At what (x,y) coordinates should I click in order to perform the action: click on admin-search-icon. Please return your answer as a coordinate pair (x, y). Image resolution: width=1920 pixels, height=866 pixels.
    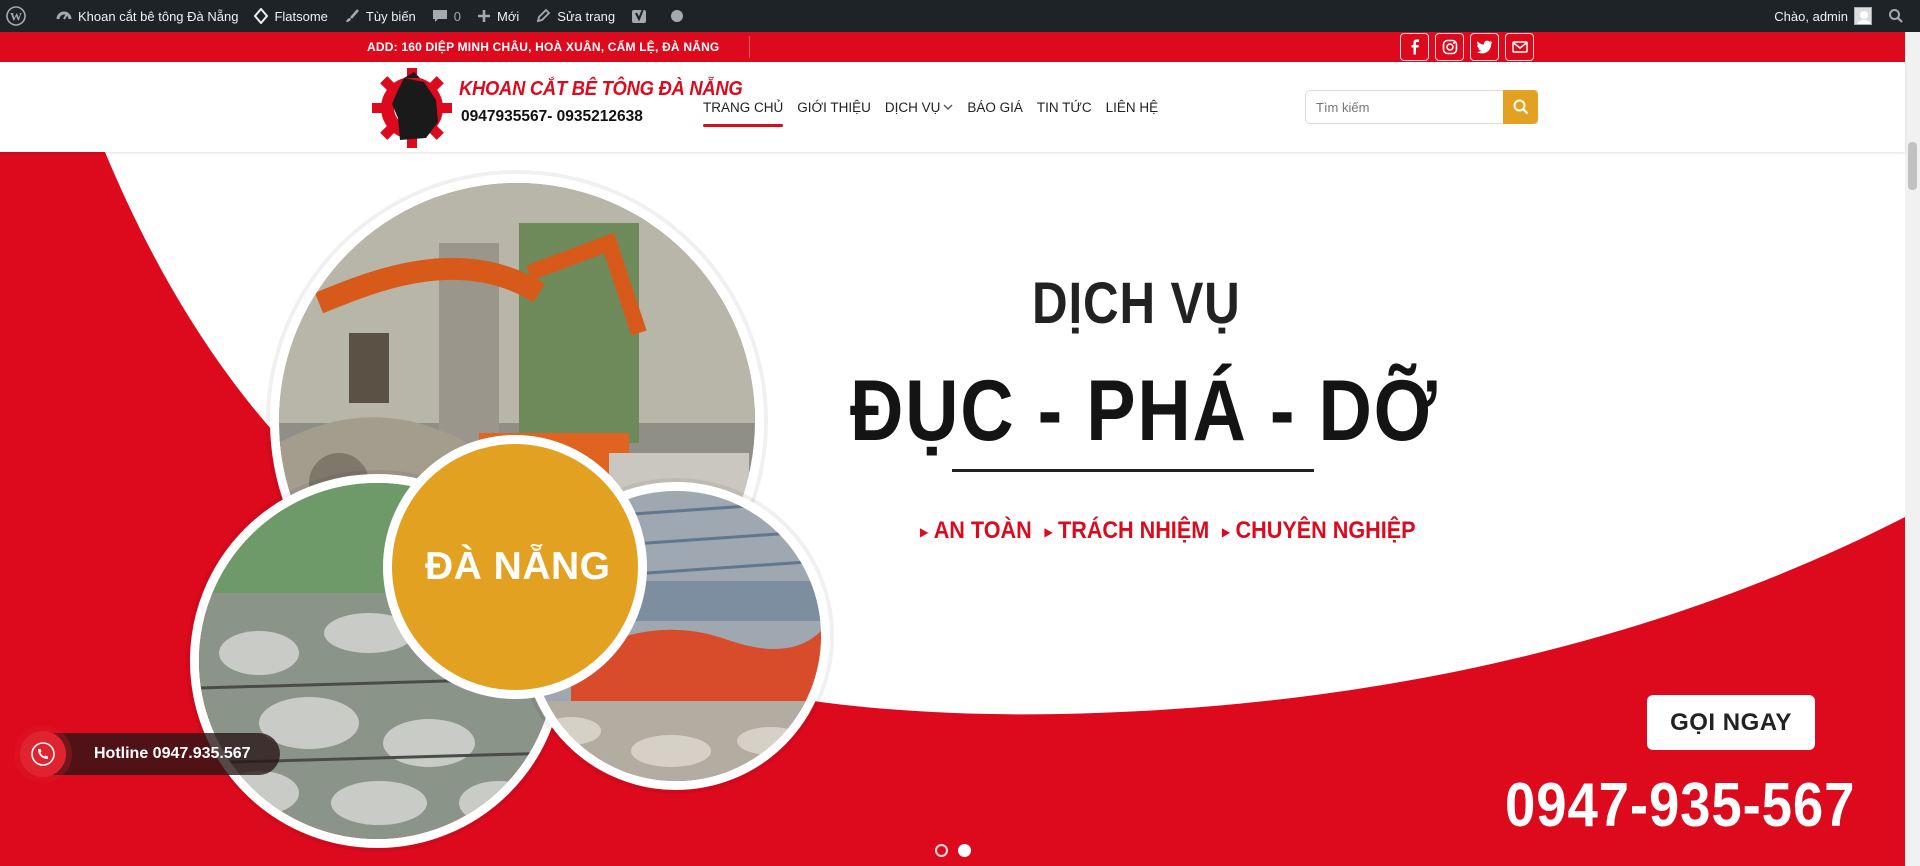
    Looking at the image, I should click on (1900, 16).